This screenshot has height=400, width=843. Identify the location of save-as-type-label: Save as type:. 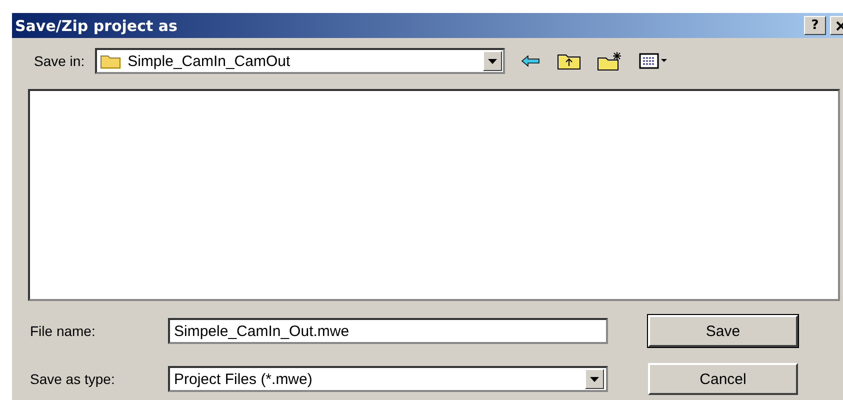
(72, 379).